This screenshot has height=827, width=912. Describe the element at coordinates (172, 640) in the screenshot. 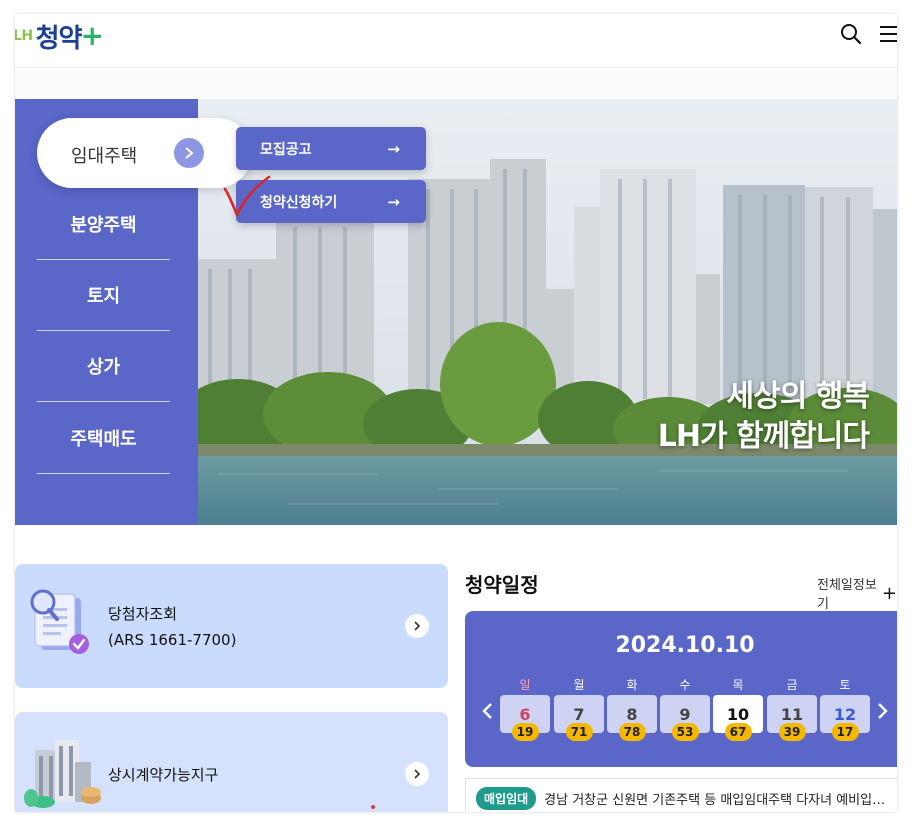

I see `card-subtitle: (ARS 1661-7700)` at that location.